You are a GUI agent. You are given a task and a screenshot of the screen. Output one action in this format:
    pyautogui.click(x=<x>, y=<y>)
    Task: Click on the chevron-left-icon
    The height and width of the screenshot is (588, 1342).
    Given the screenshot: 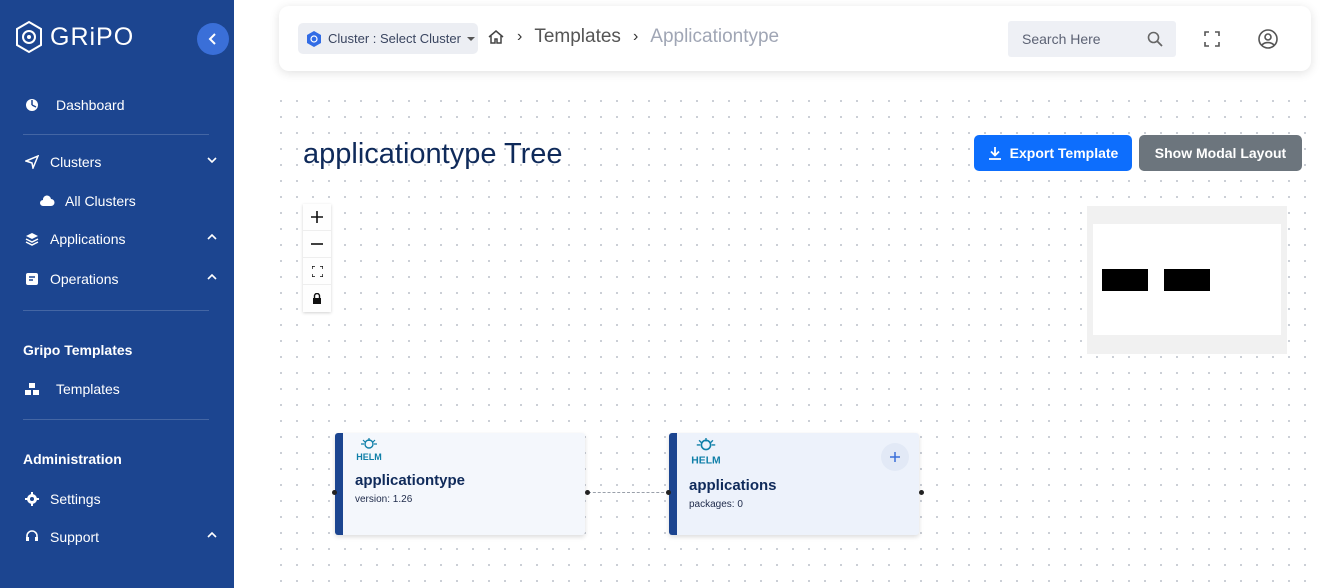 What is the action you would take?
    pyautogui.click(x=212, y=39)
    